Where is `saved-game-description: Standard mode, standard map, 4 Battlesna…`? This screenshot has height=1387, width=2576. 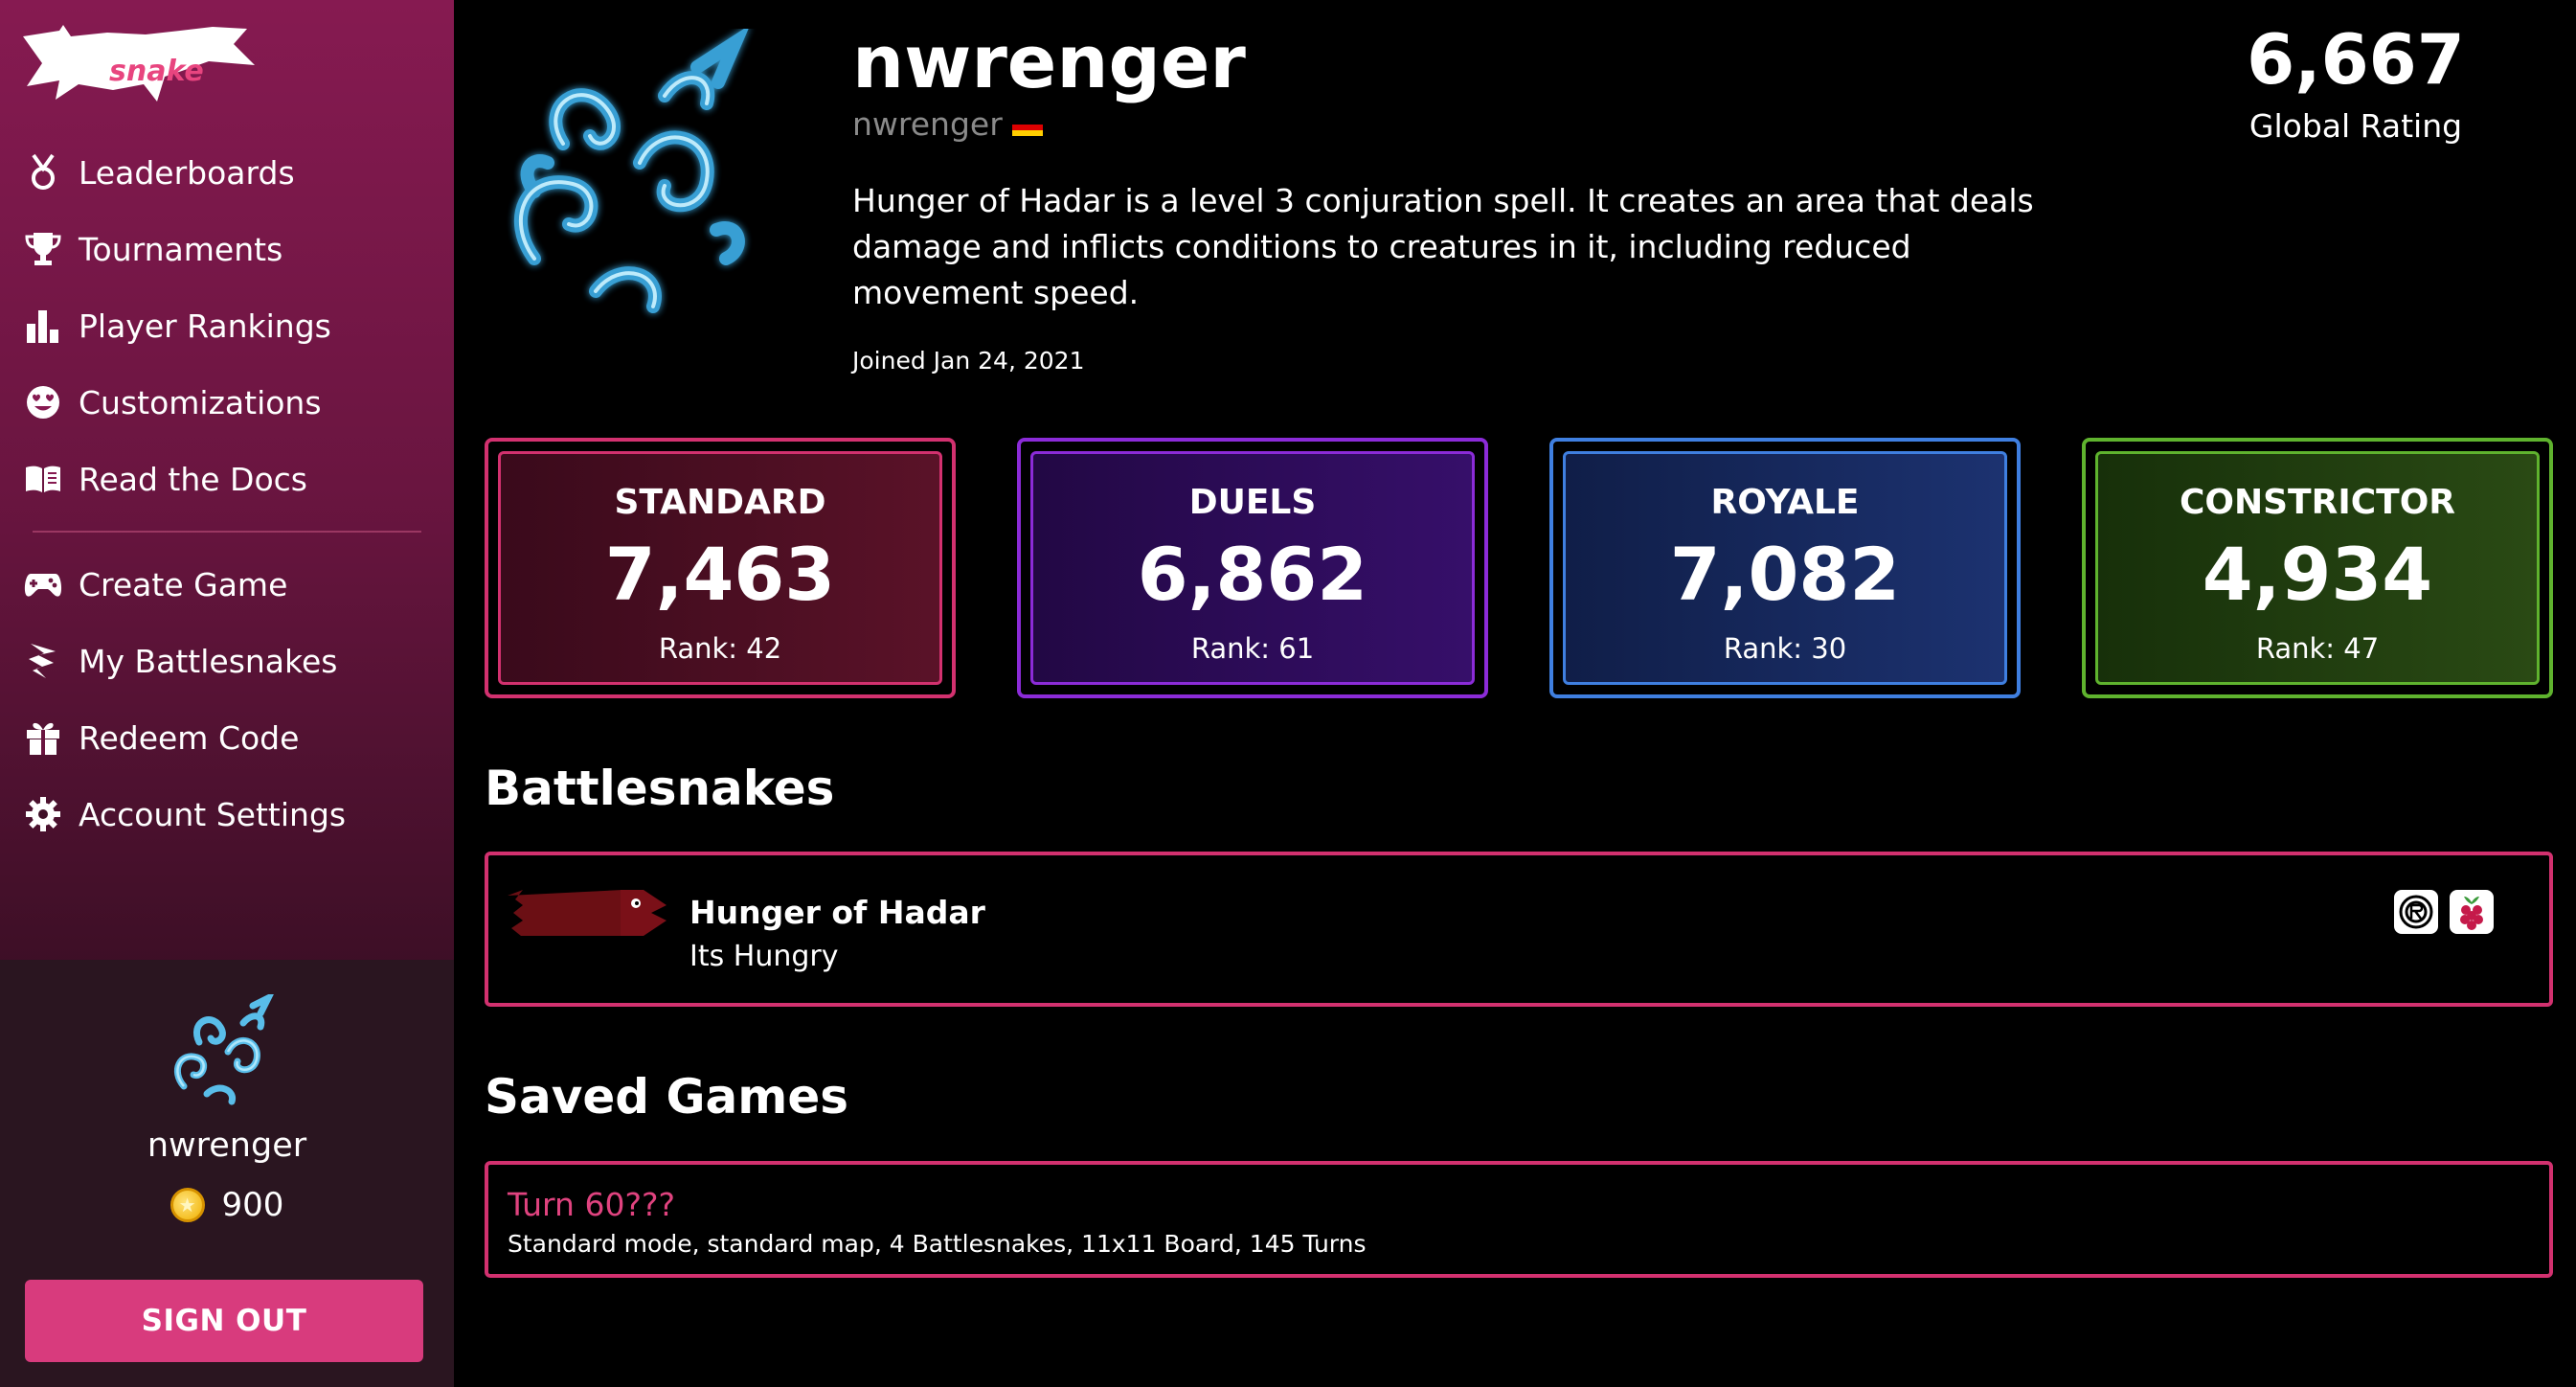 saved-game-description: Standard mode, standard map, 4 Battlesna… is located at coordinates (937, 1244).